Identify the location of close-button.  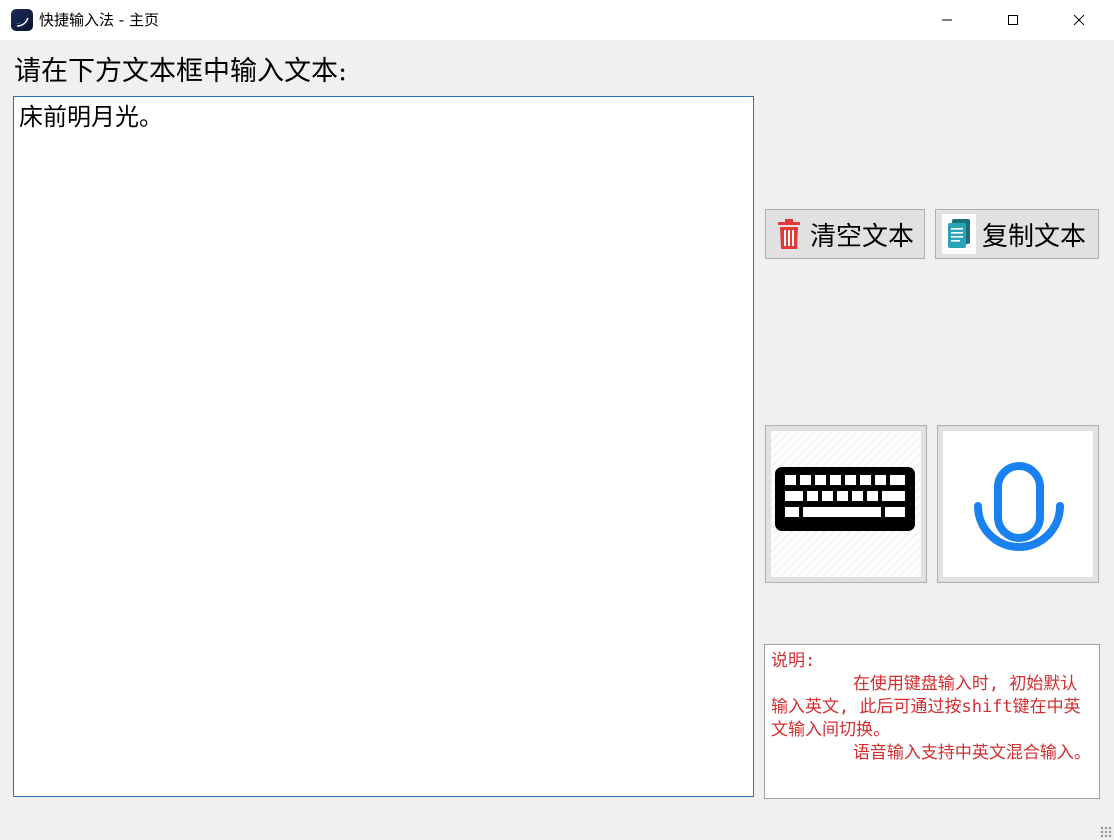
(1079, 20).